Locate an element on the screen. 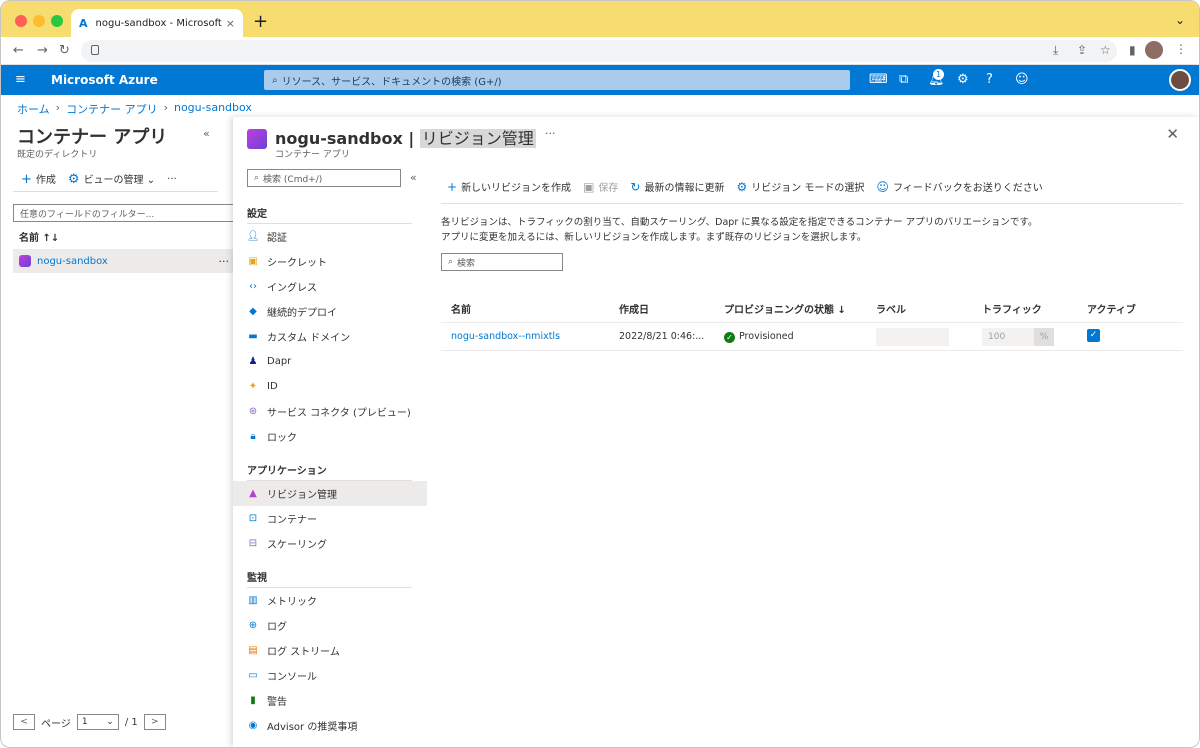  bookmark-star-icon: ☆ is located at coordinates (1105, 50).